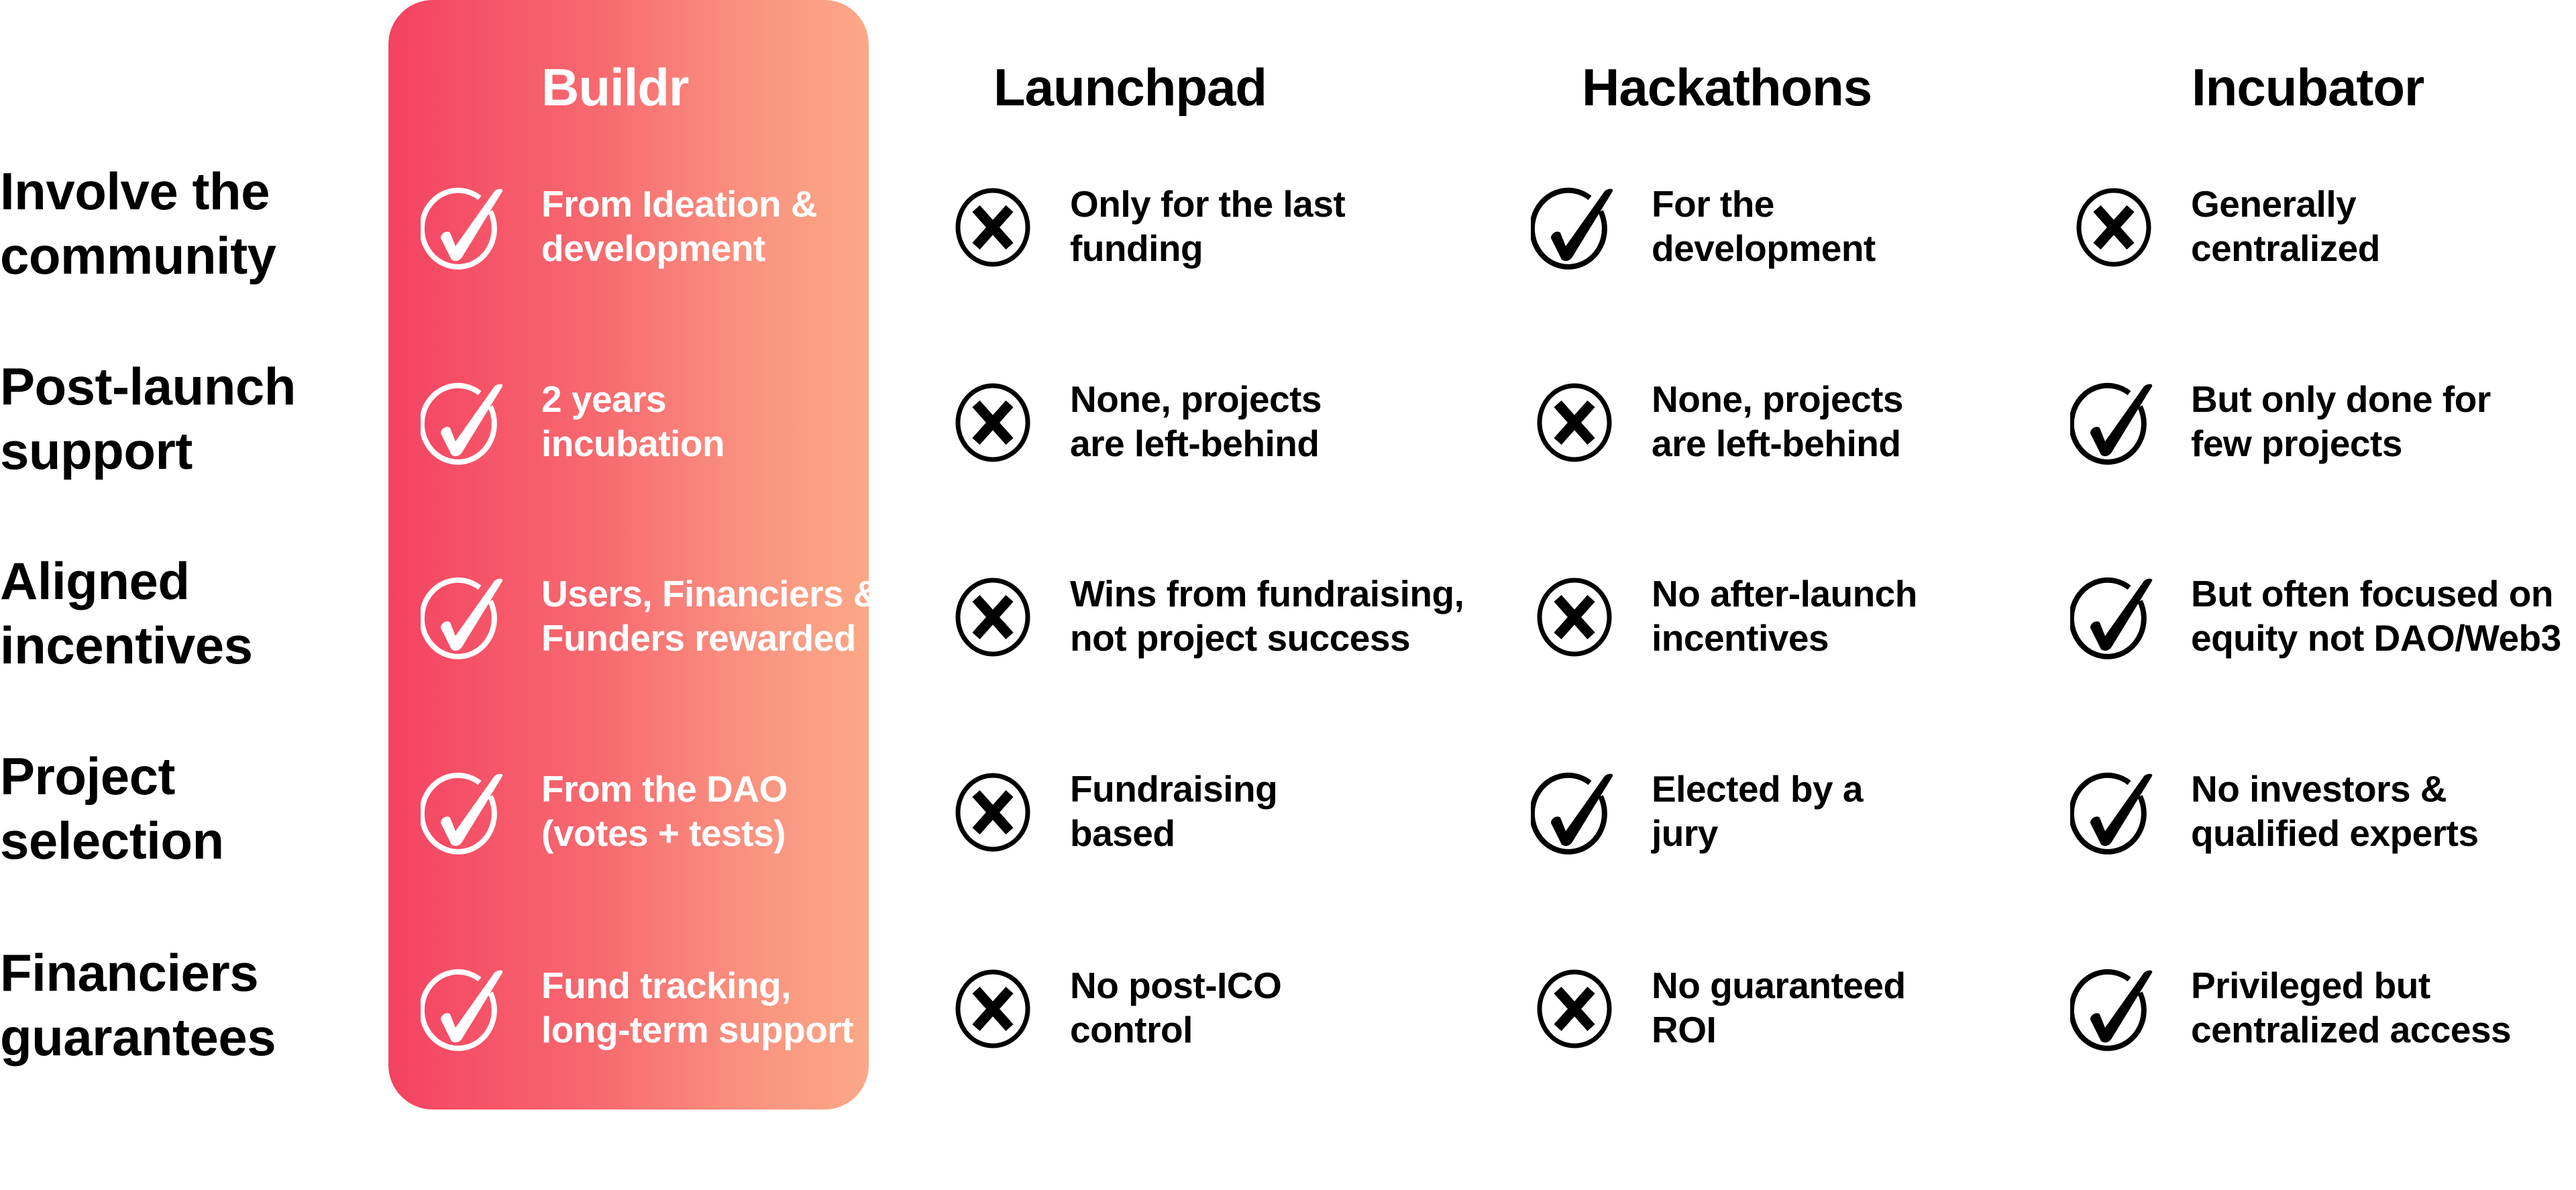 This screenshot has height=1190, width=2576. Describe the element at coordinates (1267, 593) in the screenshot. I see `cell-text-line: Wins from fundraising,` at that location.